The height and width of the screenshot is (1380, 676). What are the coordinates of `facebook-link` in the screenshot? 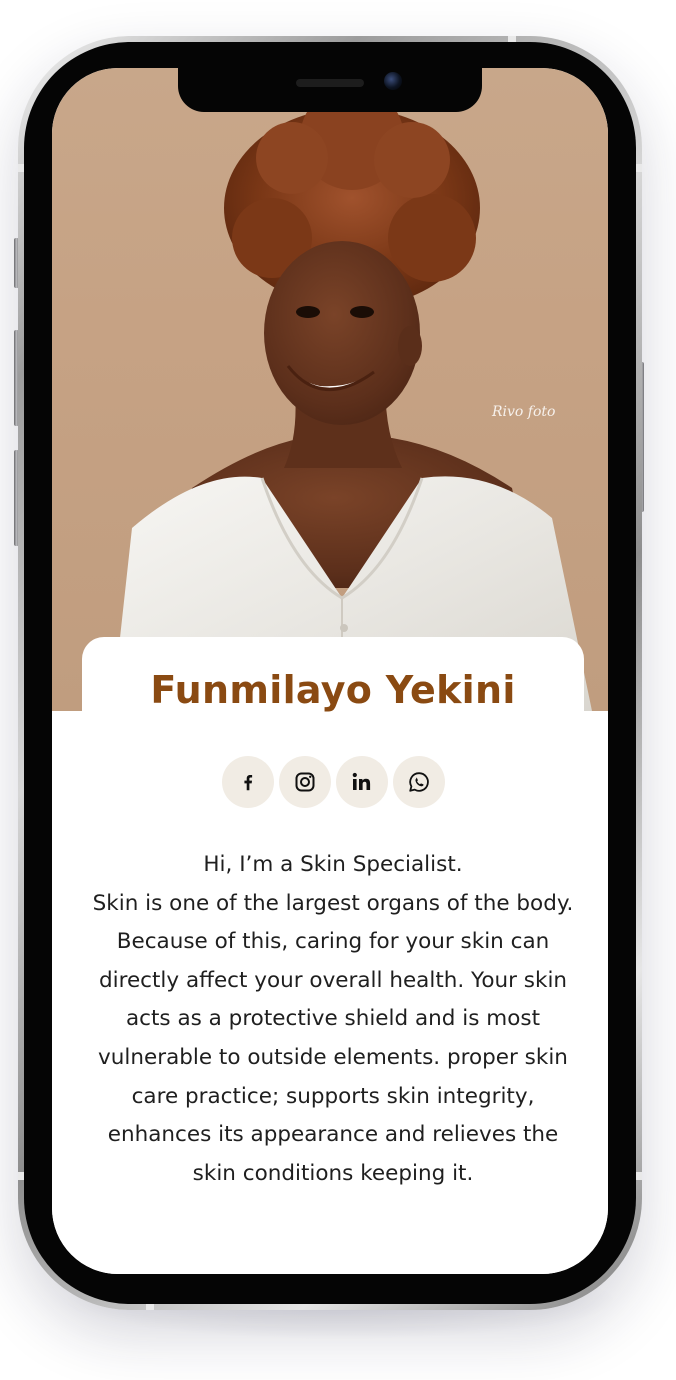 It's located at (248, 782).